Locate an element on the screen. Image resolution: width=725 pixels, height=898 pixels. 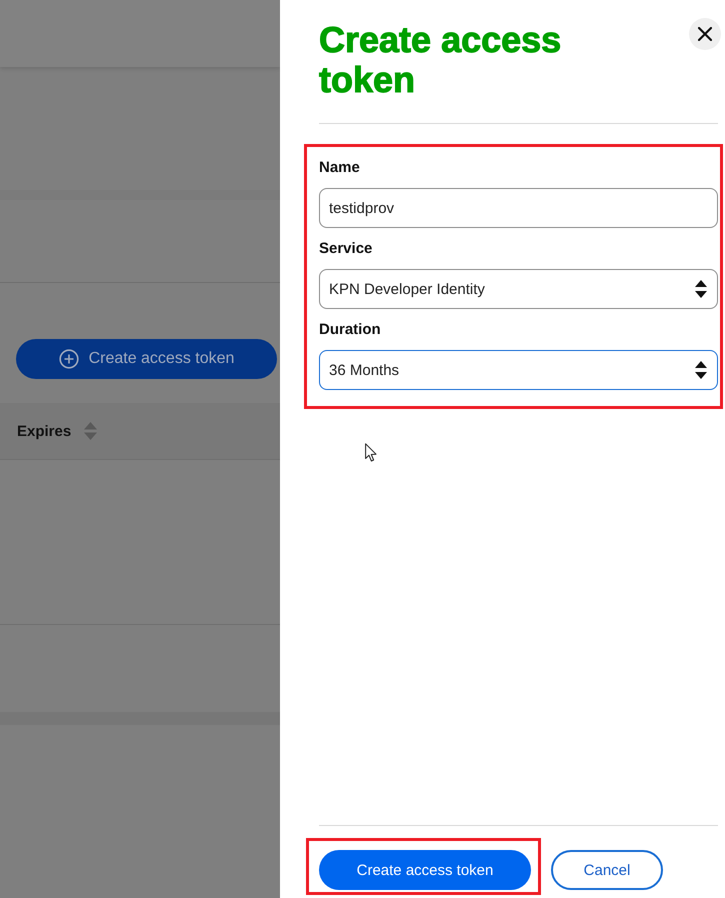
close-button is located at coordinates (705, 34).